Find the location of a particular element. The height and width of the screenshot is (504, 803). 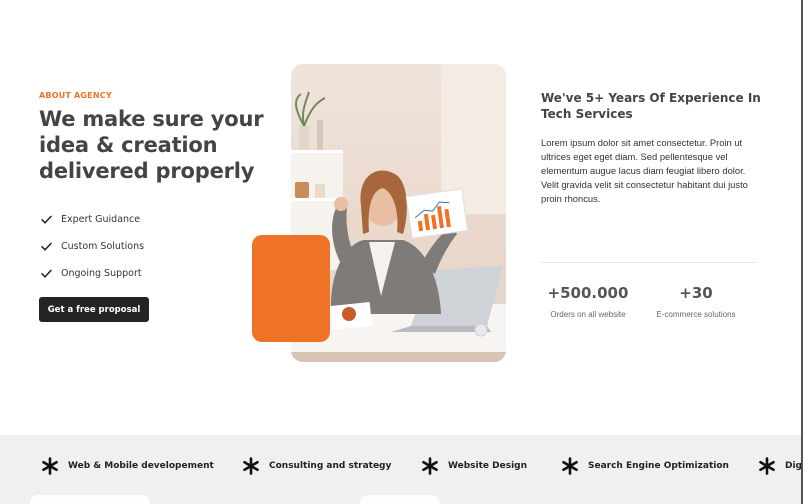

feature-item: Ongoing Support is located at coordinates (92, 273).